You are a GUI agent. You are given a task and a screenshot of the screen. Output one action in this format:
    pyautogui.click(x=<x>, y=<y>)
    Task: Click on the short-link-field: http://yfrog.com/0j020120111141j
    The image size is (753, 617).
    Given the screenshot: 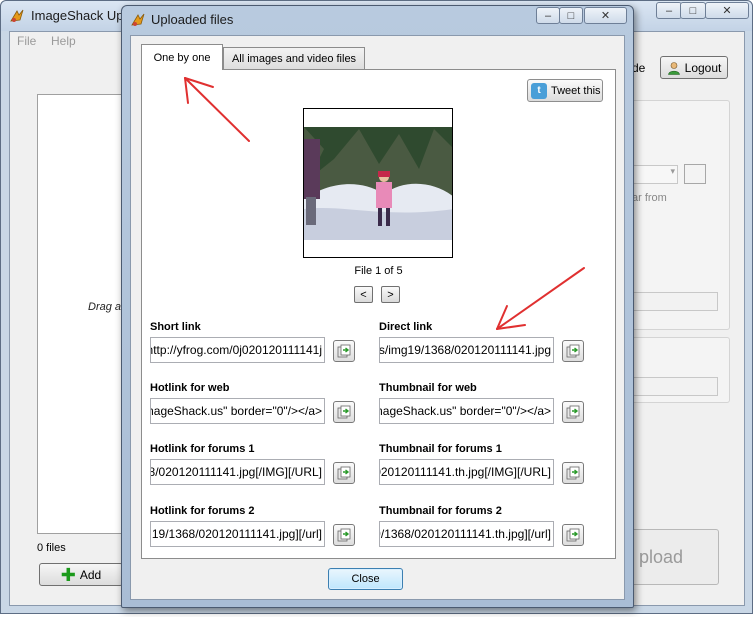 What is the action you would take?
    pyautogui.click(x=237, y=350)
    